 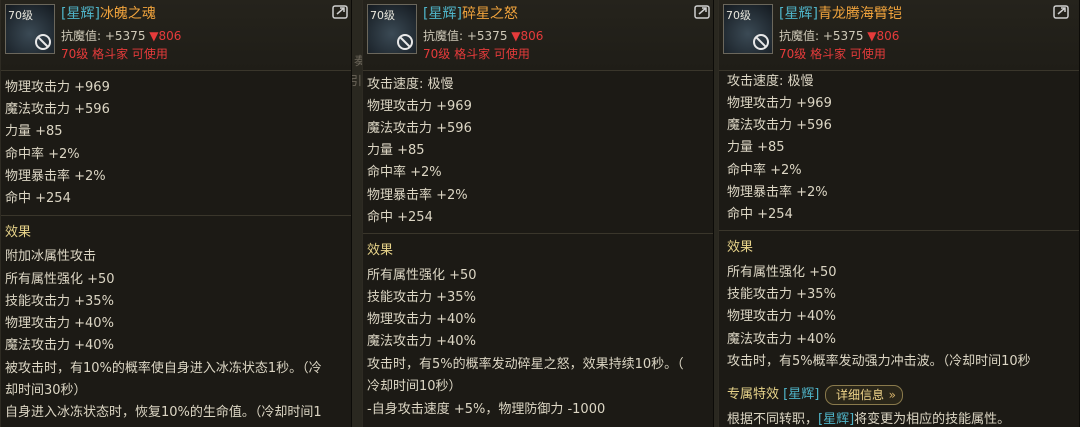 I want to click on item-title: [星辉]碎星之怒, so click(x=470, y=13).